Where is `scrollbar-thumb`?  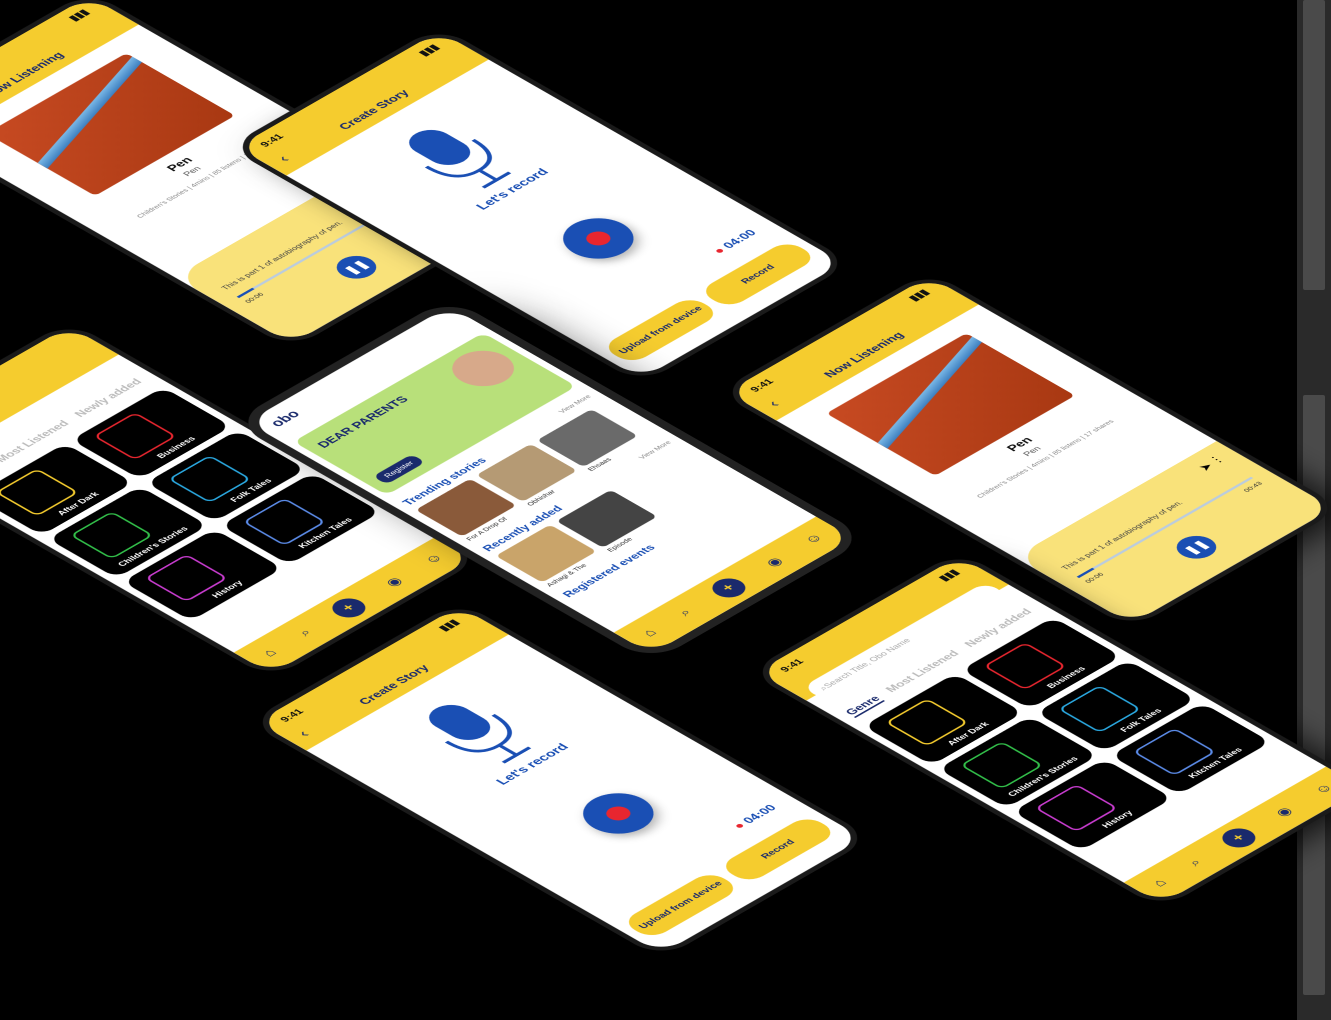 scrollbar-thumb is located at coordinates (1314, 695).